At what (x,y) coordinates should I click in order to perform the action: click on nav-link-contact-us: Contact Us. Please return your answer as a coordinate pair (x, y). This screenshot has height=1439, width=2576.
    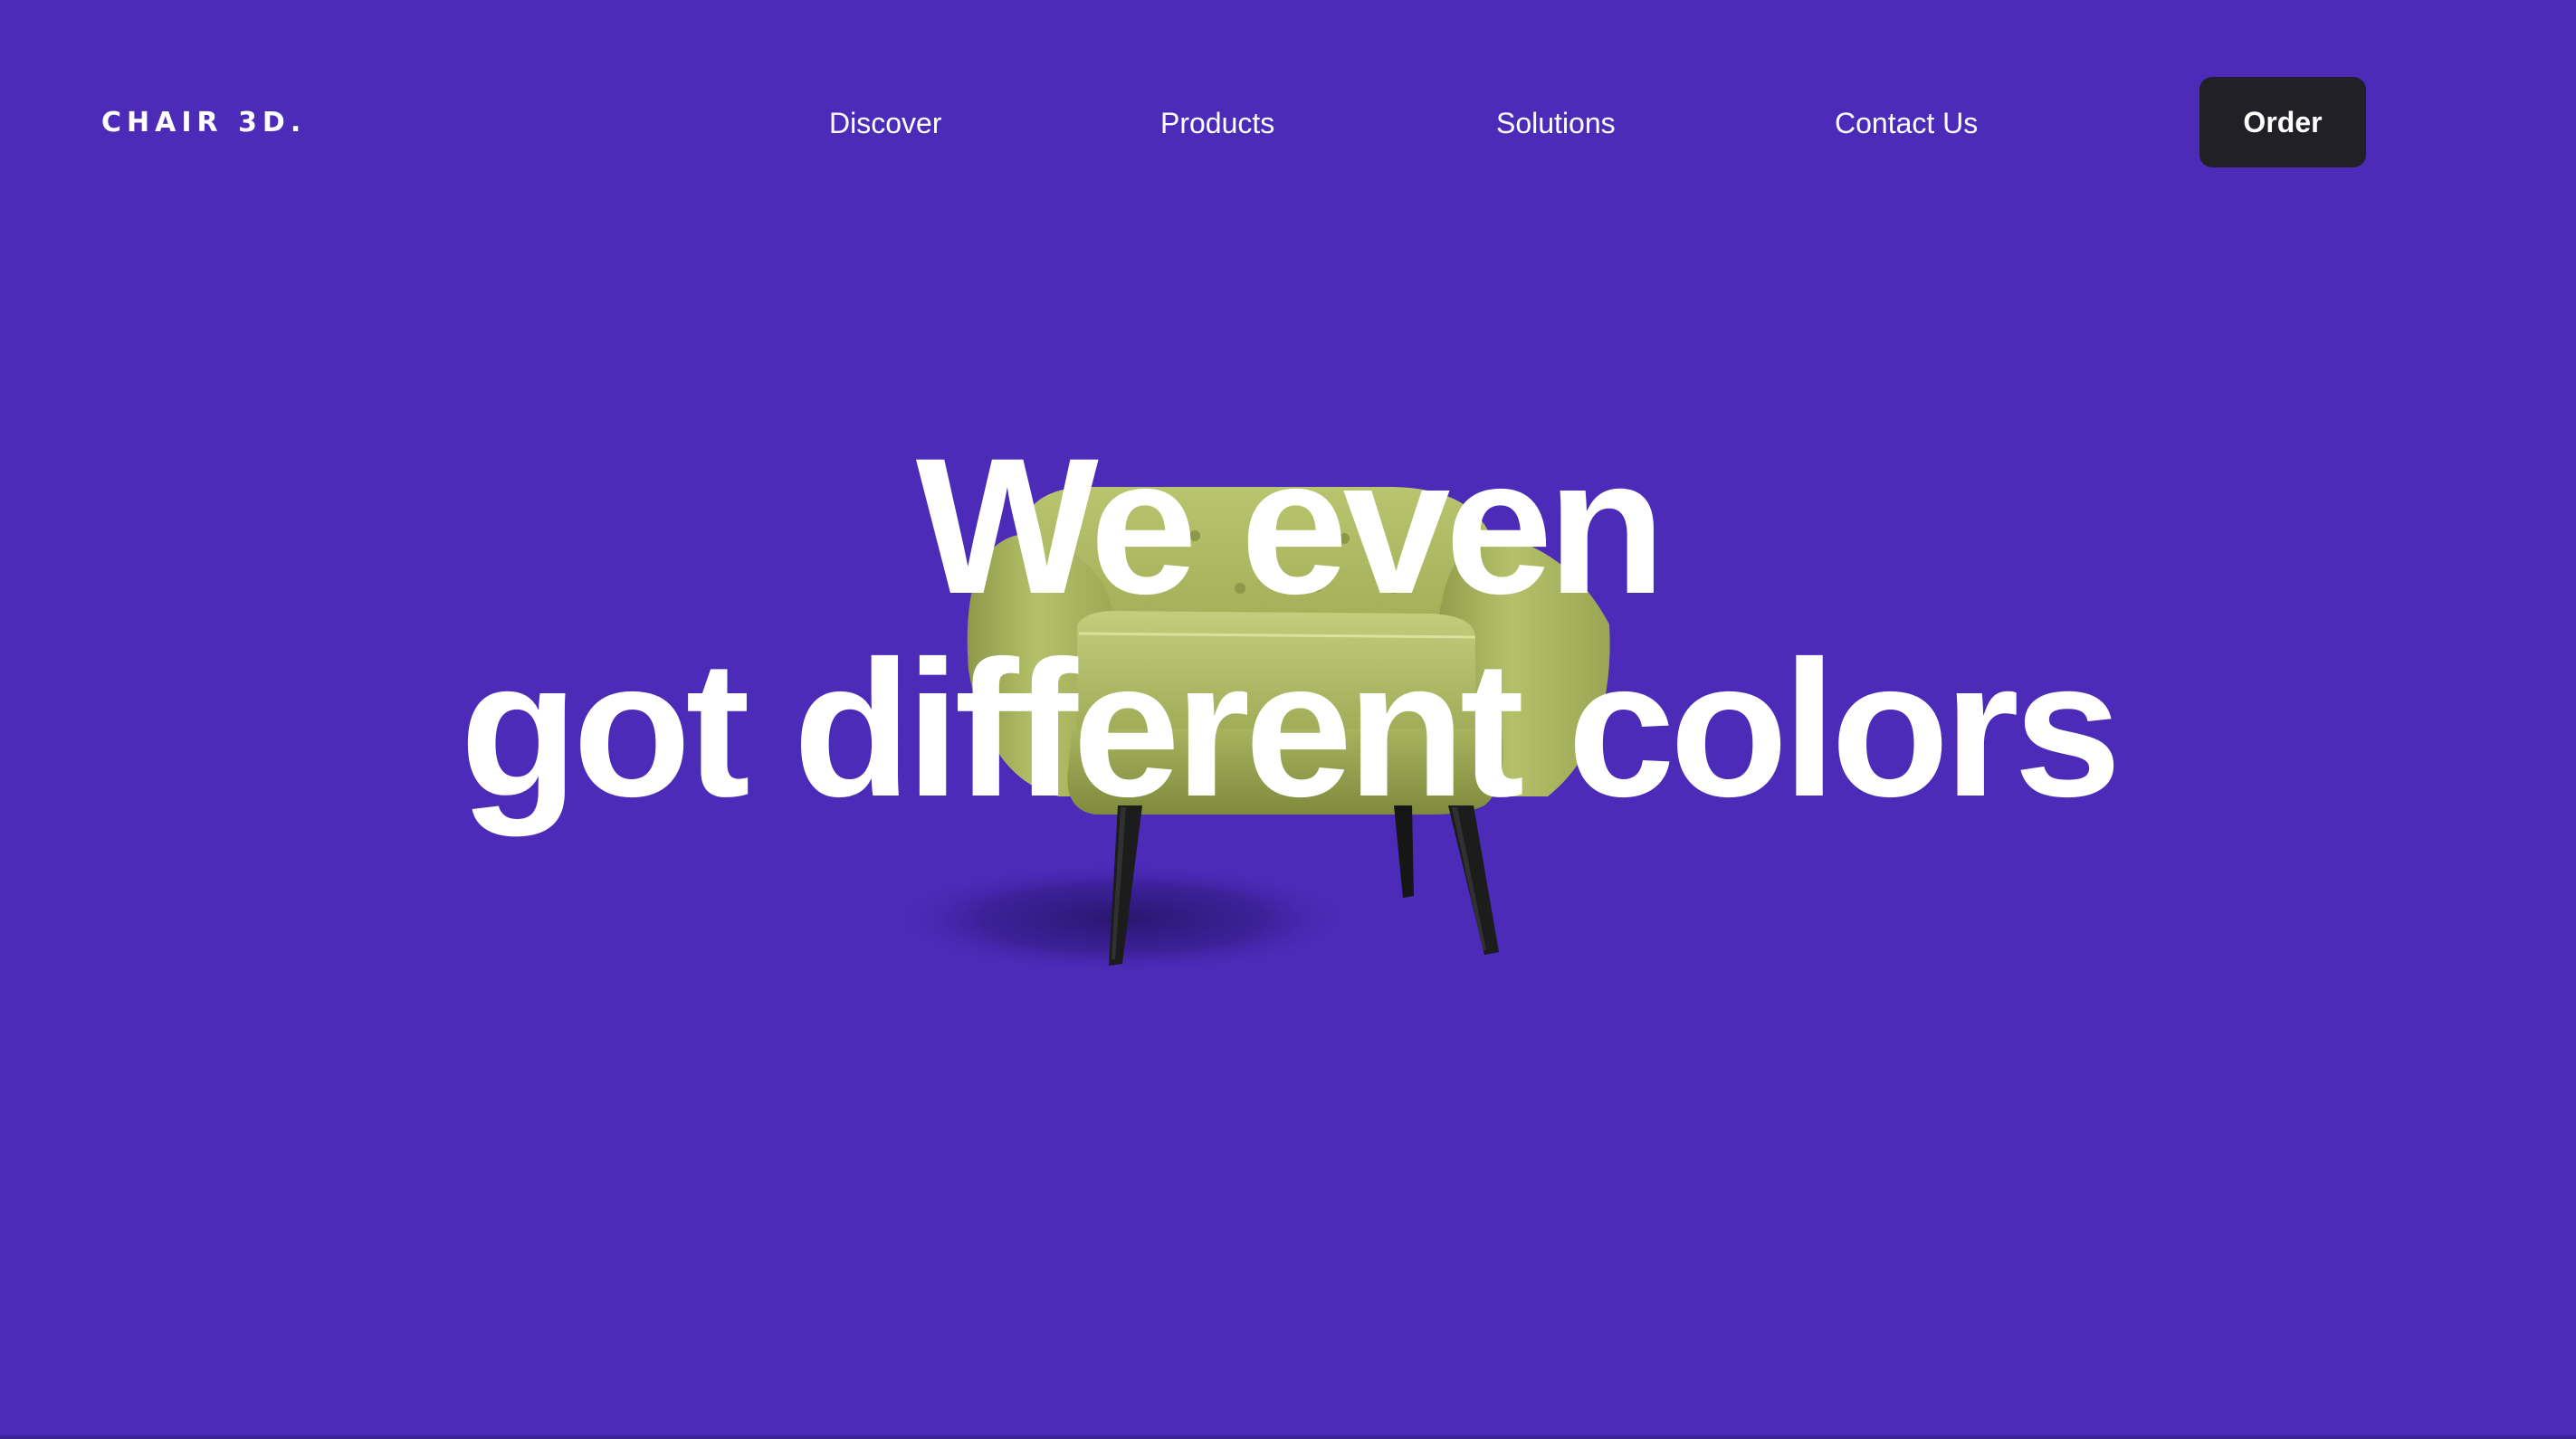
    Looking at the image, I should click on (1906, 123).